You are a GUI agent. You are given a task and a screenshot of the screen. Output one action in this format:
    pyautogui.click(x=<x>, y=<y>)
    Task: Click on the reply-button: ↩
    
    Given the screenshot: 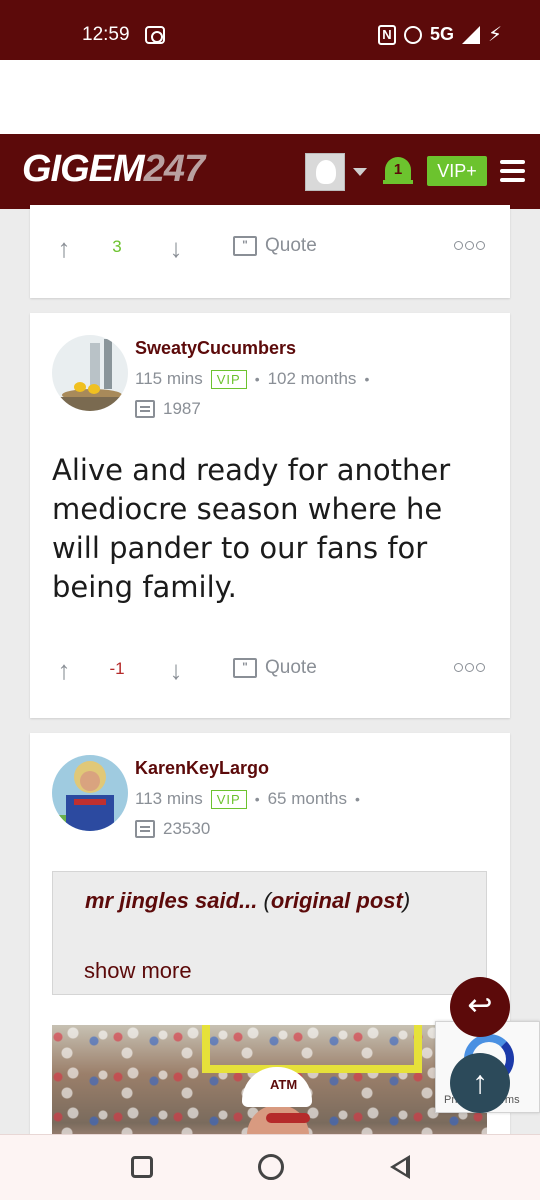 What is the action you would take?
    pyautogui.click(x=480, y=1007)
    